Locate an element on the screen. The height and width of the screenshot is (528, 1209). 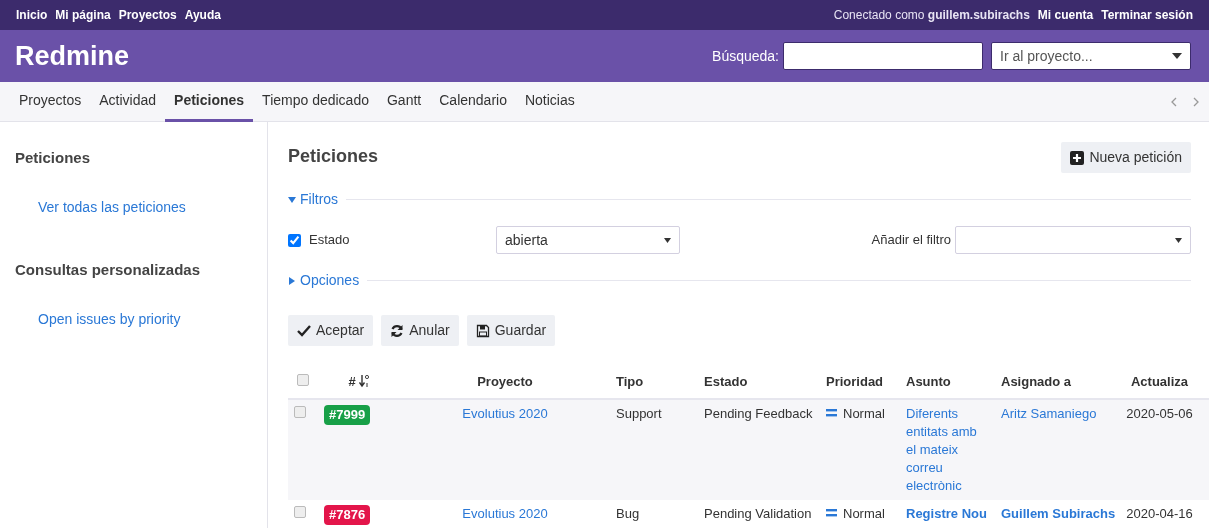
top-menu-link: Proyectos is located at coordinates (147, 15).